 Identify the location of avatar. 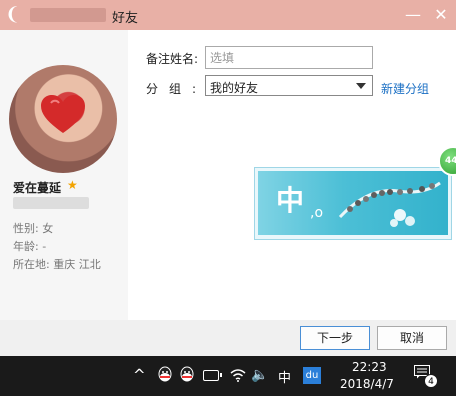
(63, 119).